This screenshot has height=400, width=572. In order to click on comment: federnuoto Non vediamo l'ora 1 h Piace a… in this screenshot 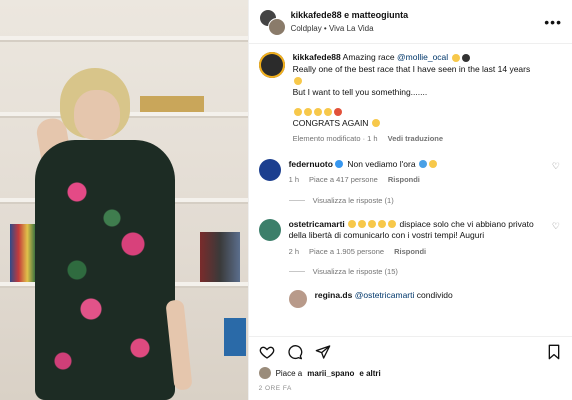, I will do `click(410, 172)`.